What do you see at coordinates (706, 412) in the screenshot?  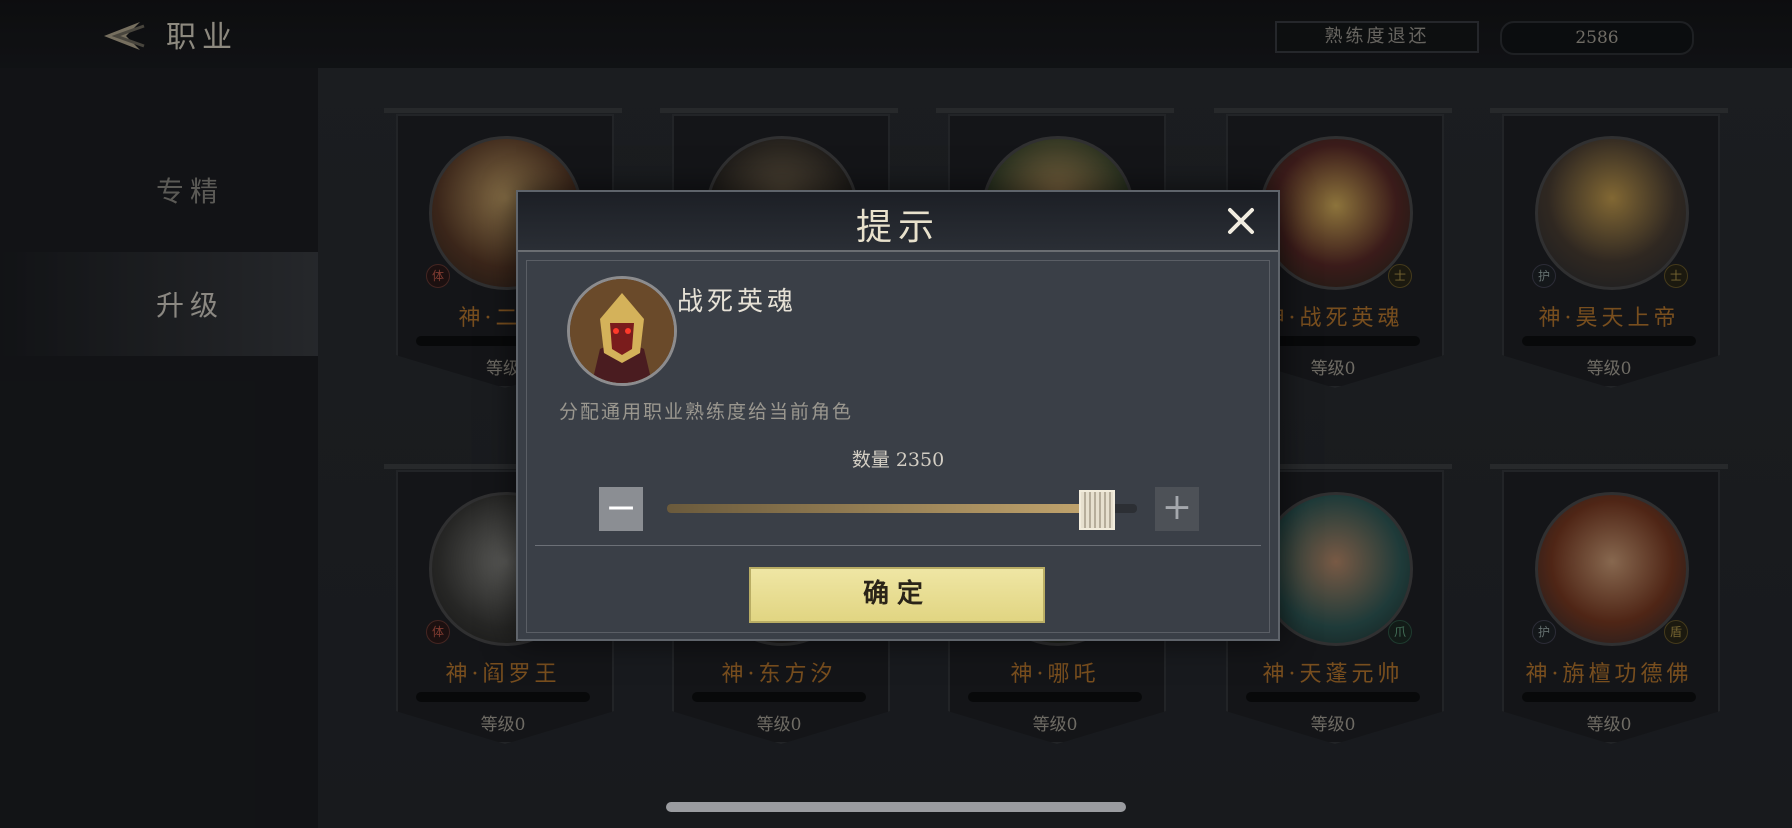 I see `dialog-description: 分配通用职业熟练度给当前角色` at bounding box center [706, 412].